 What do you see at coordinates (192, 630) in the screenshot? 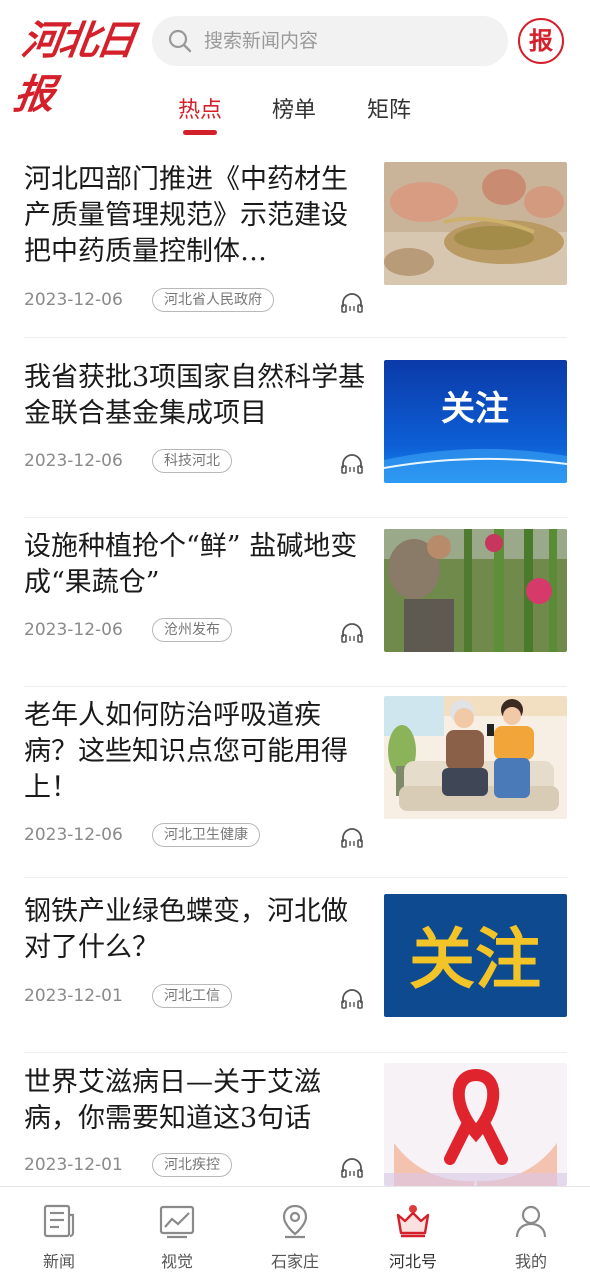
I see `news-source-tag: 沧州发布` at bounding box center [192, 630].